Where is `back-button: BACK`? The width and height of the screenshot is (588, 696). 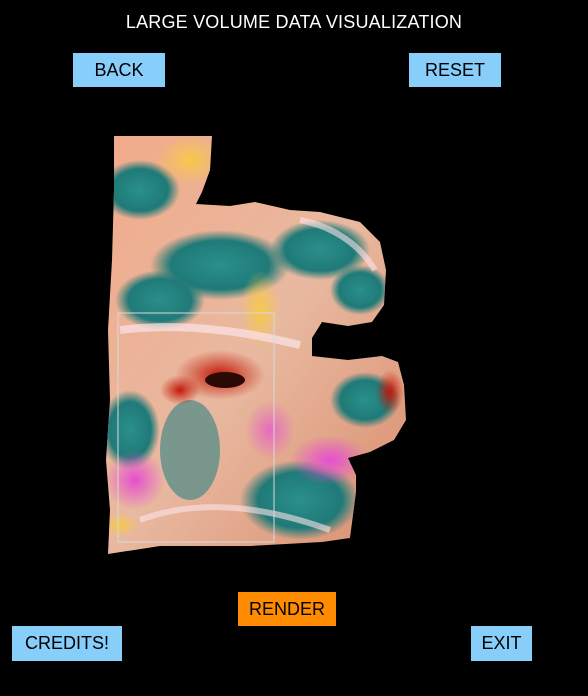
back-button: BACK is located at coordinates (119, 70).